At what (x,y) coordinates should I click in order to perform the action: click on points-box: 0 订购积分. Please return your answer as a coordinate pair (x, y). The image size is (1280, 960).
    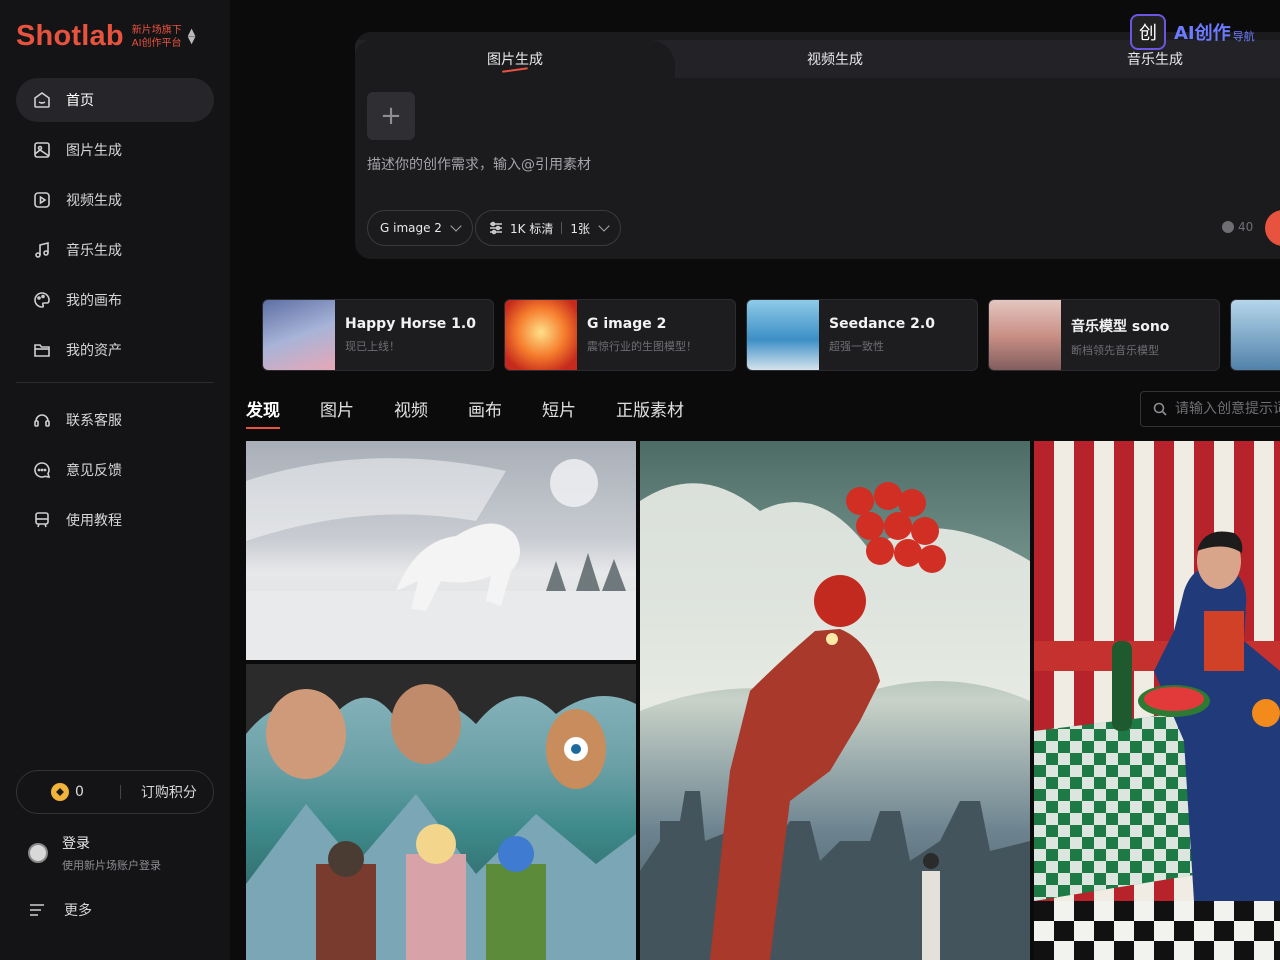
    Looking at the image, I should click on (115, 792).